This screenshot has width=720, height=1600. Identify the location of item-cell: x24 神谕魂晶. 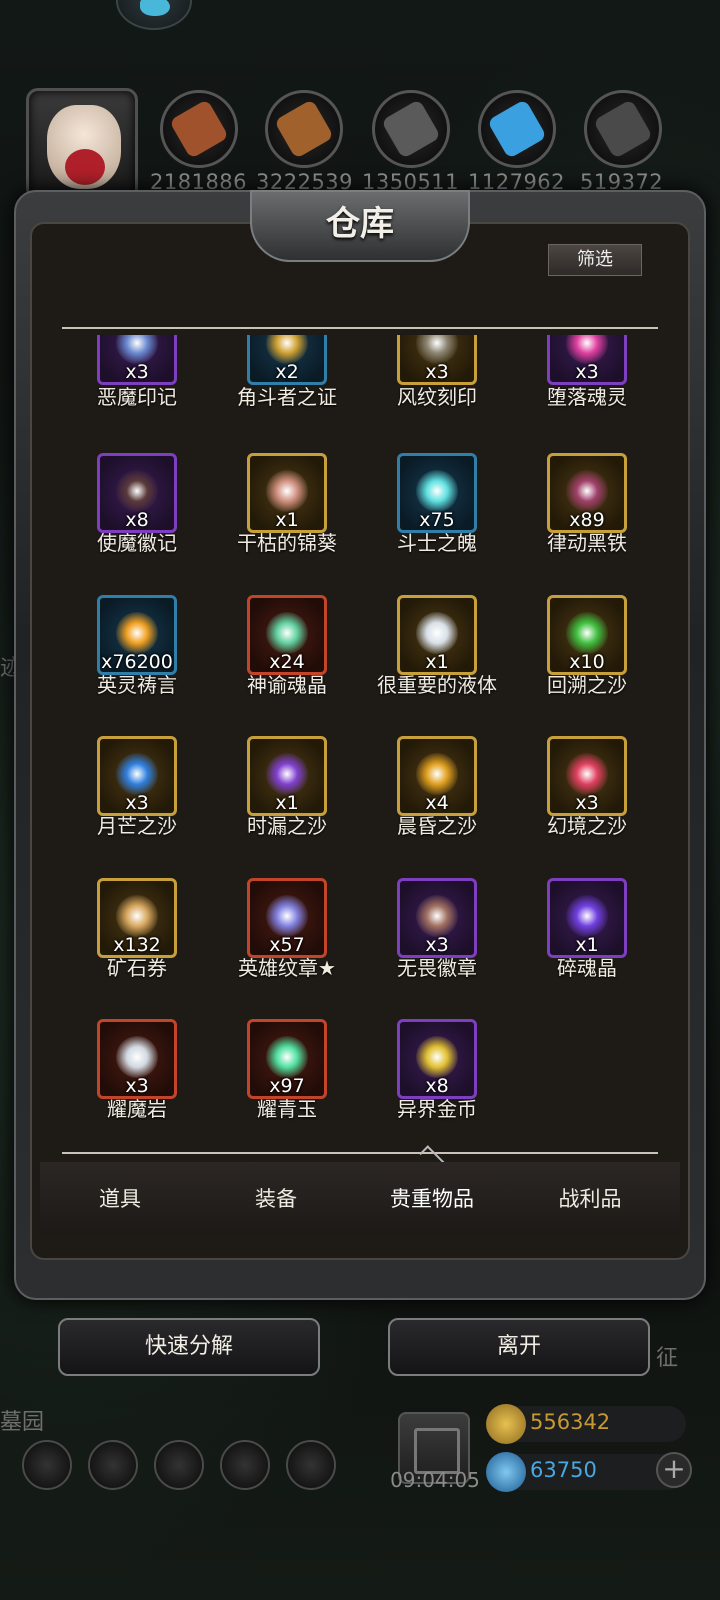
(287, 659).